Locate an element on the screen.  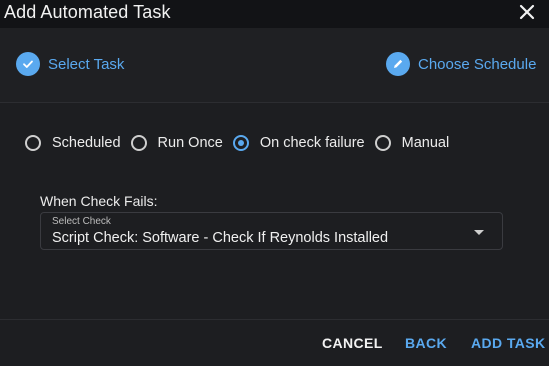
when-check-fails-label: When Check Fails: is located at coordinates (99, 201).